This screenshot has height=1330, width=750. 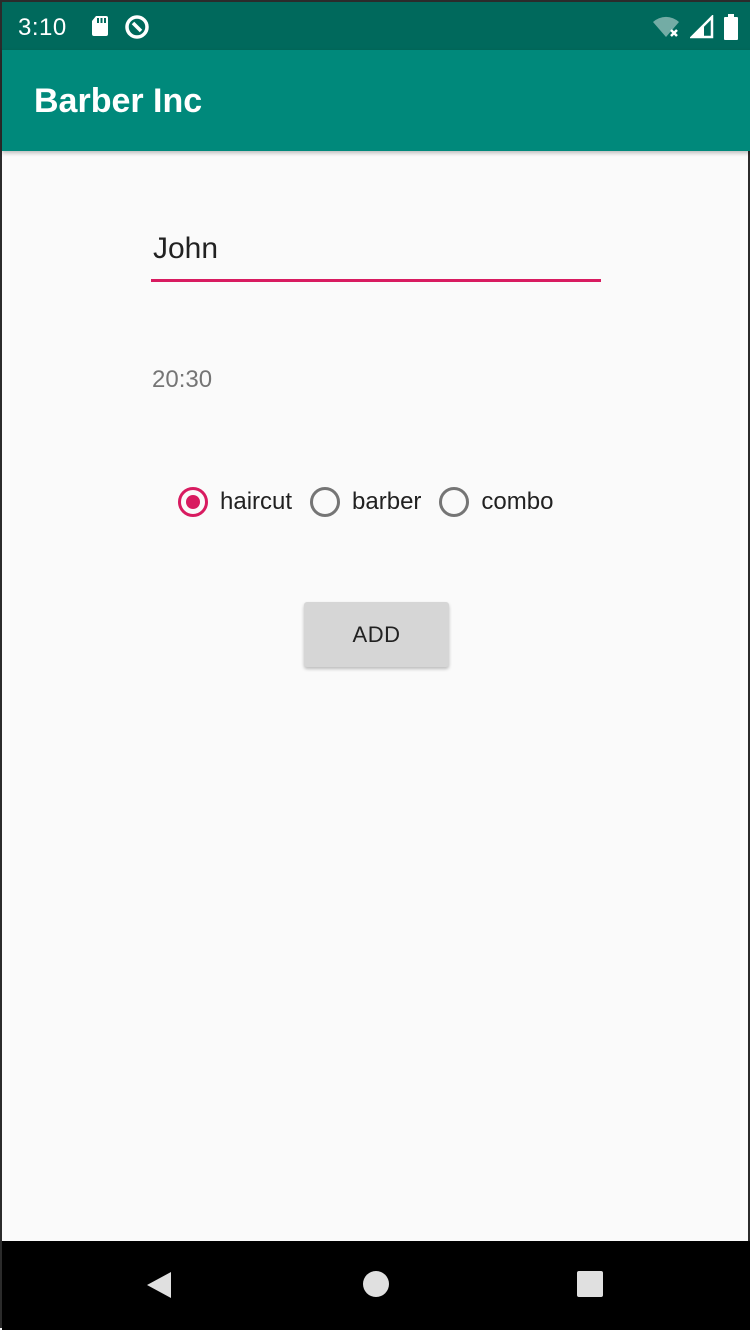 I want to click on radio-checked-icon, so click(x=193, y=502).